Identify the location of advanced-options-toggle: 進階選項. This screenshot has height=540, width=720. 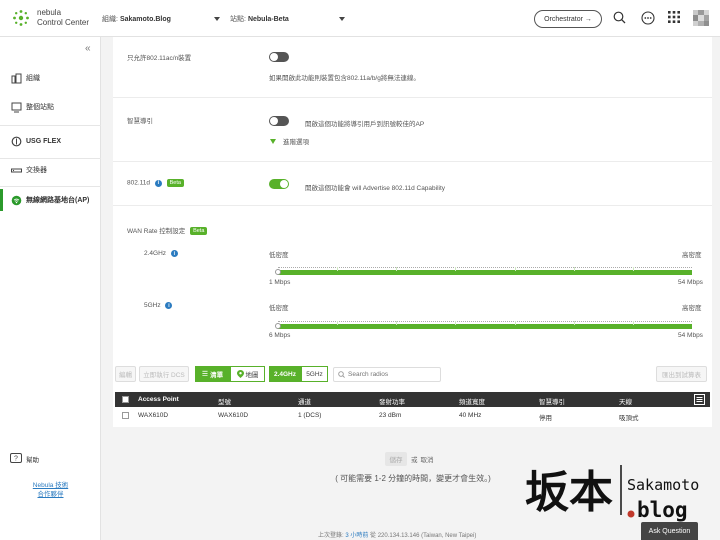
(289, 141).